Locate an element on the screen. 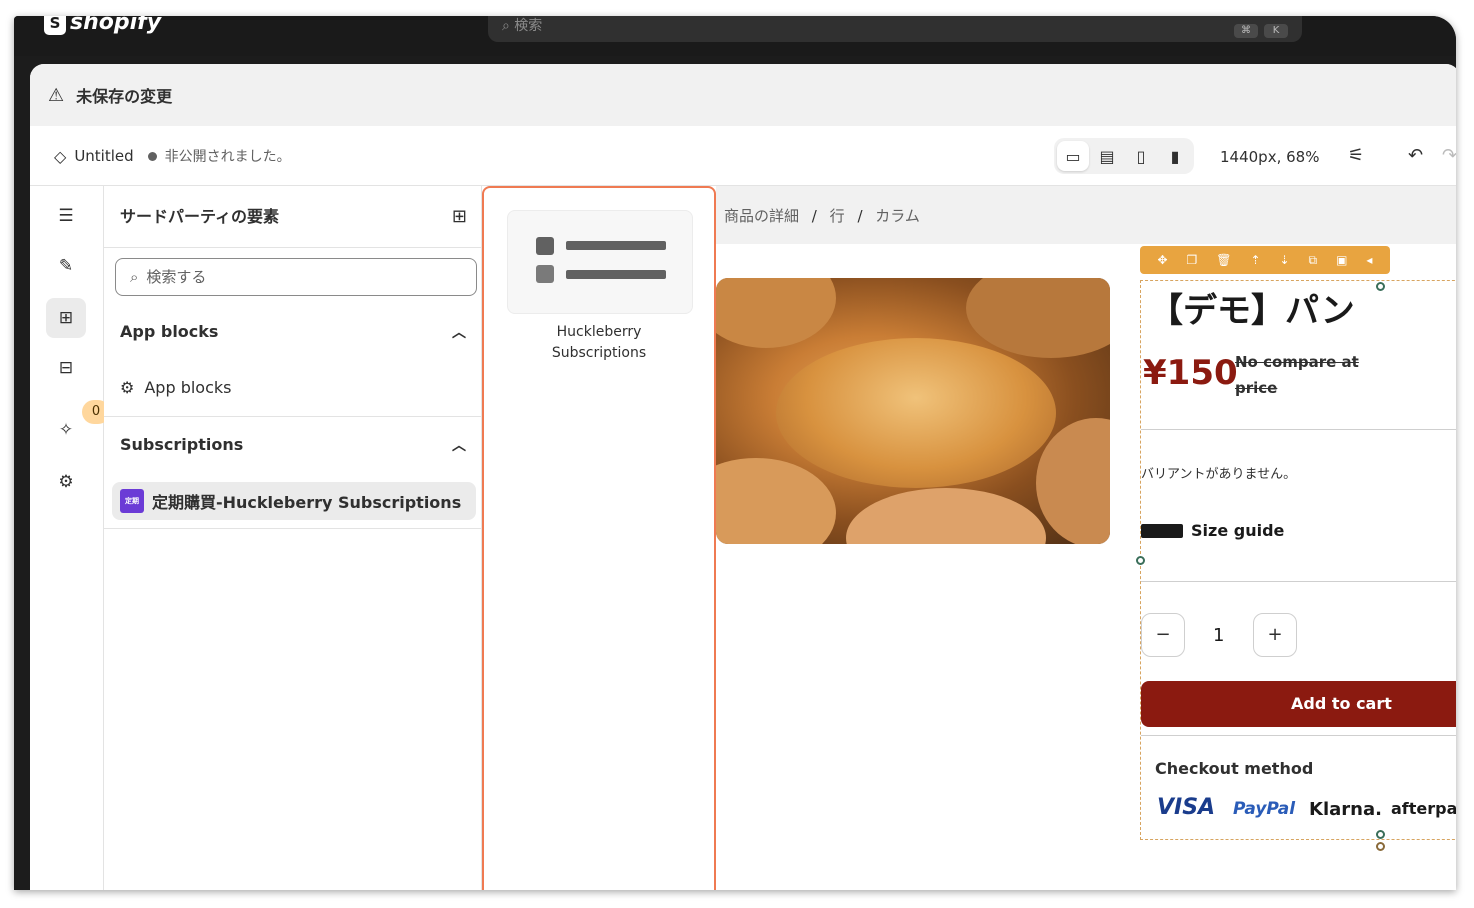 Image resolution: width=1474 pixels, height=908 pixels. qty-plus-button: + is located at coordinates (1275, 635).